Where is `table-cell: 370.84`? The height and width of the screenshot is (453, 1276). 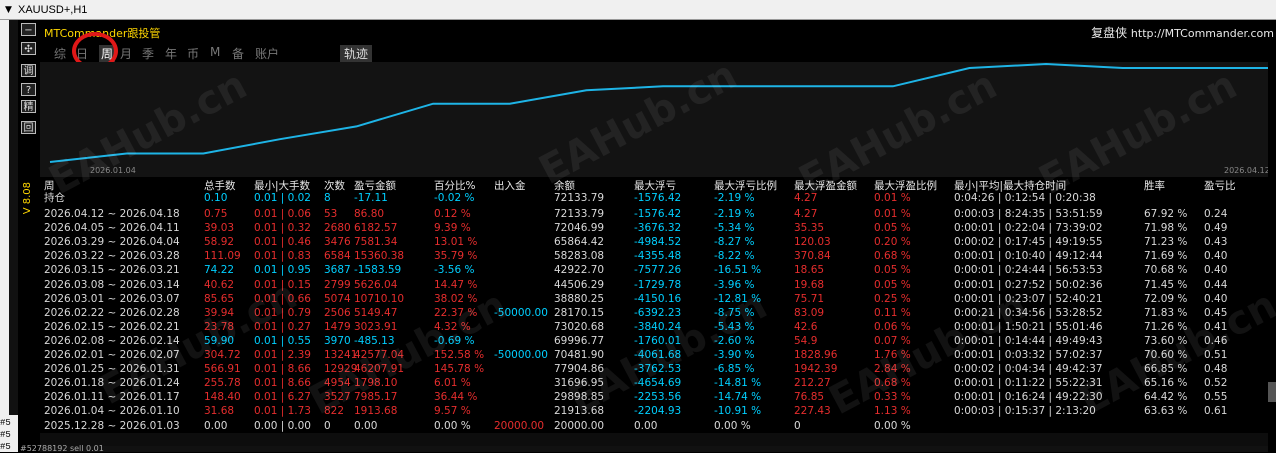
table-cell: 370.84 is located at coordinates (812, 256).